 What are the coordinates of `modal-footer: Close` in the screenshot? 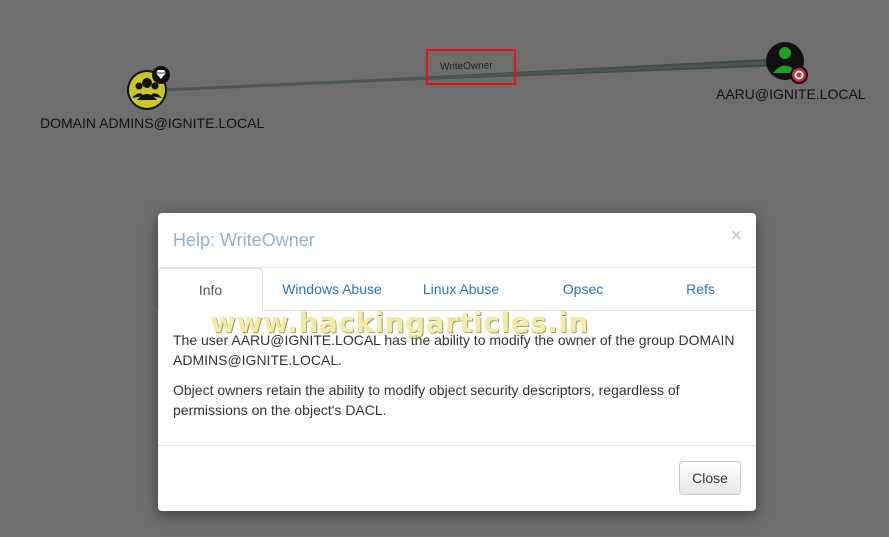 It's located at (457, 478).